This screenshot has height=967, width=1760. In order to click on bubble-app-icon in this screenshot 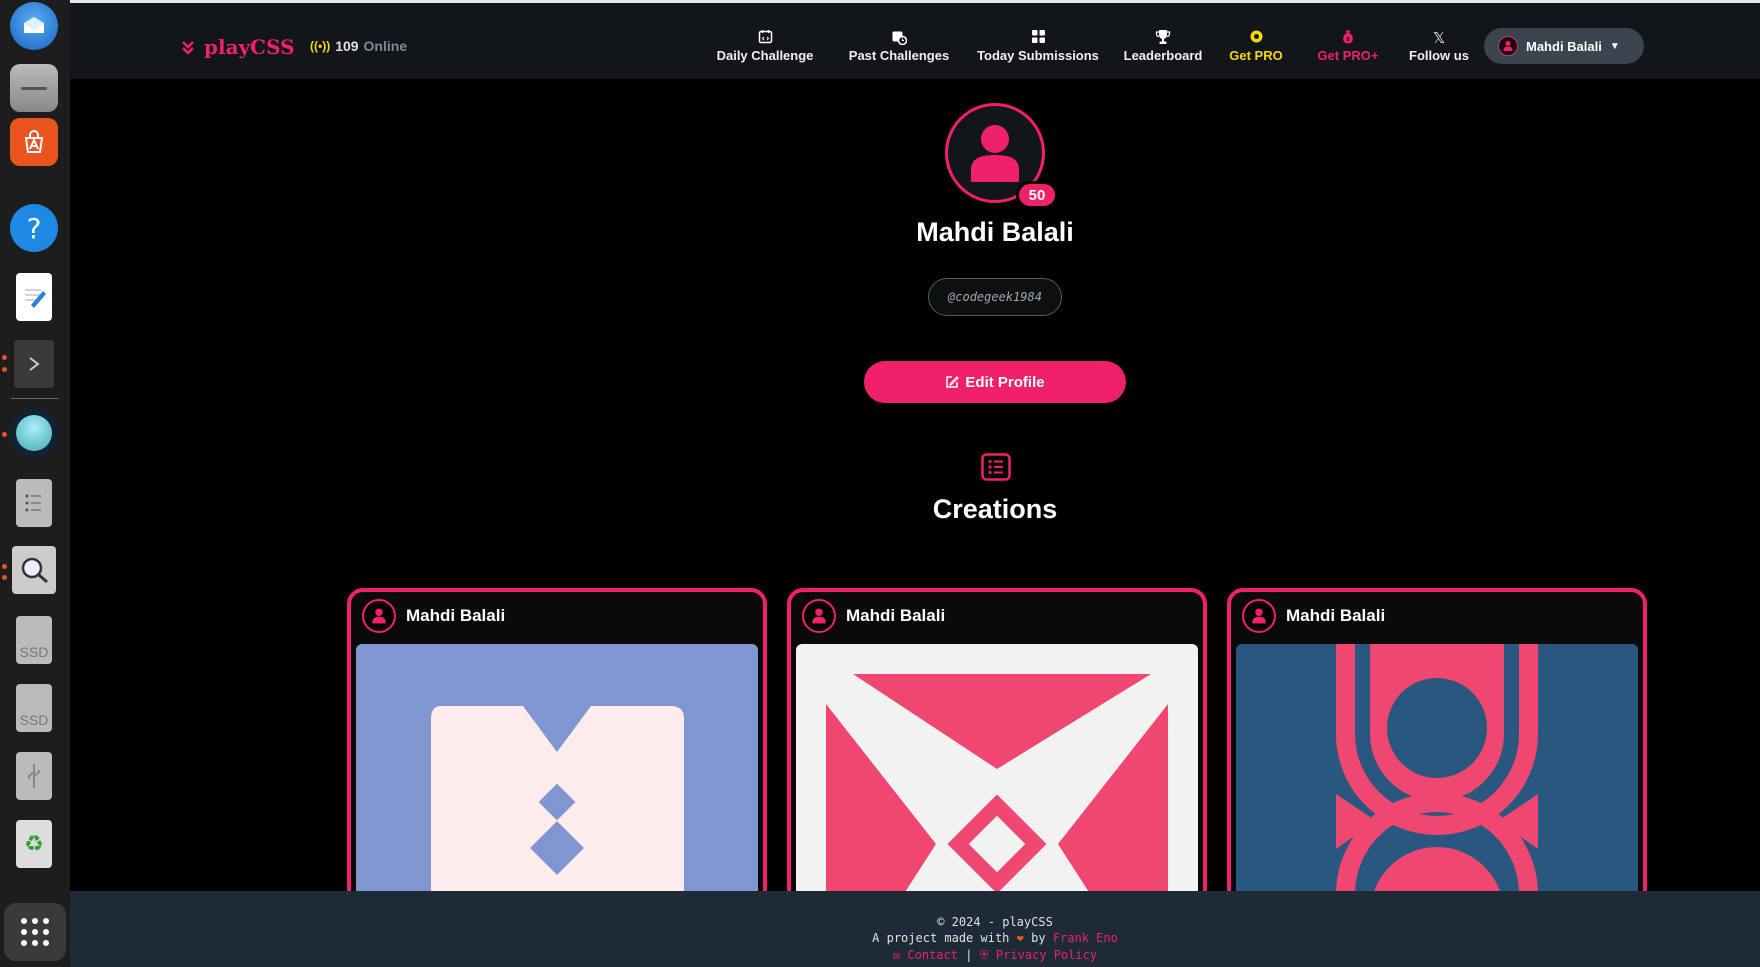, I will do `click(34, 433)`.